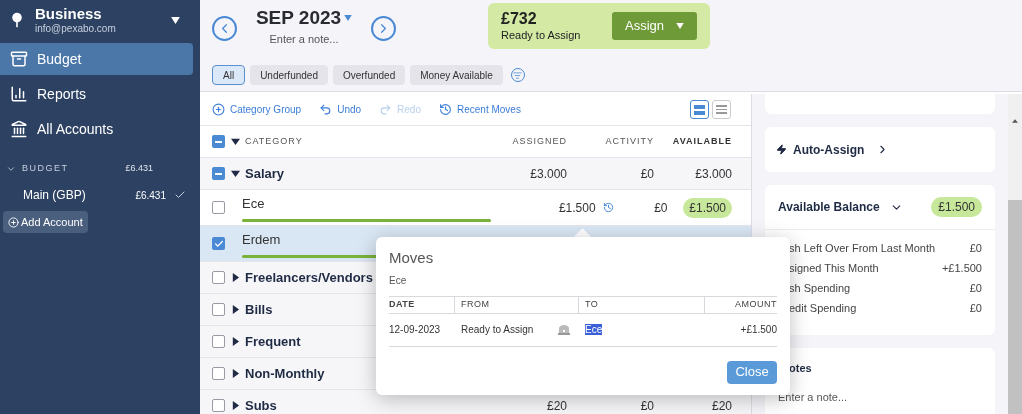 The height and width of the screenshot is (414, 1022). Describe the element at coordinates (259, 309) in the screenshot. I see `group-name: Bills` at that location.